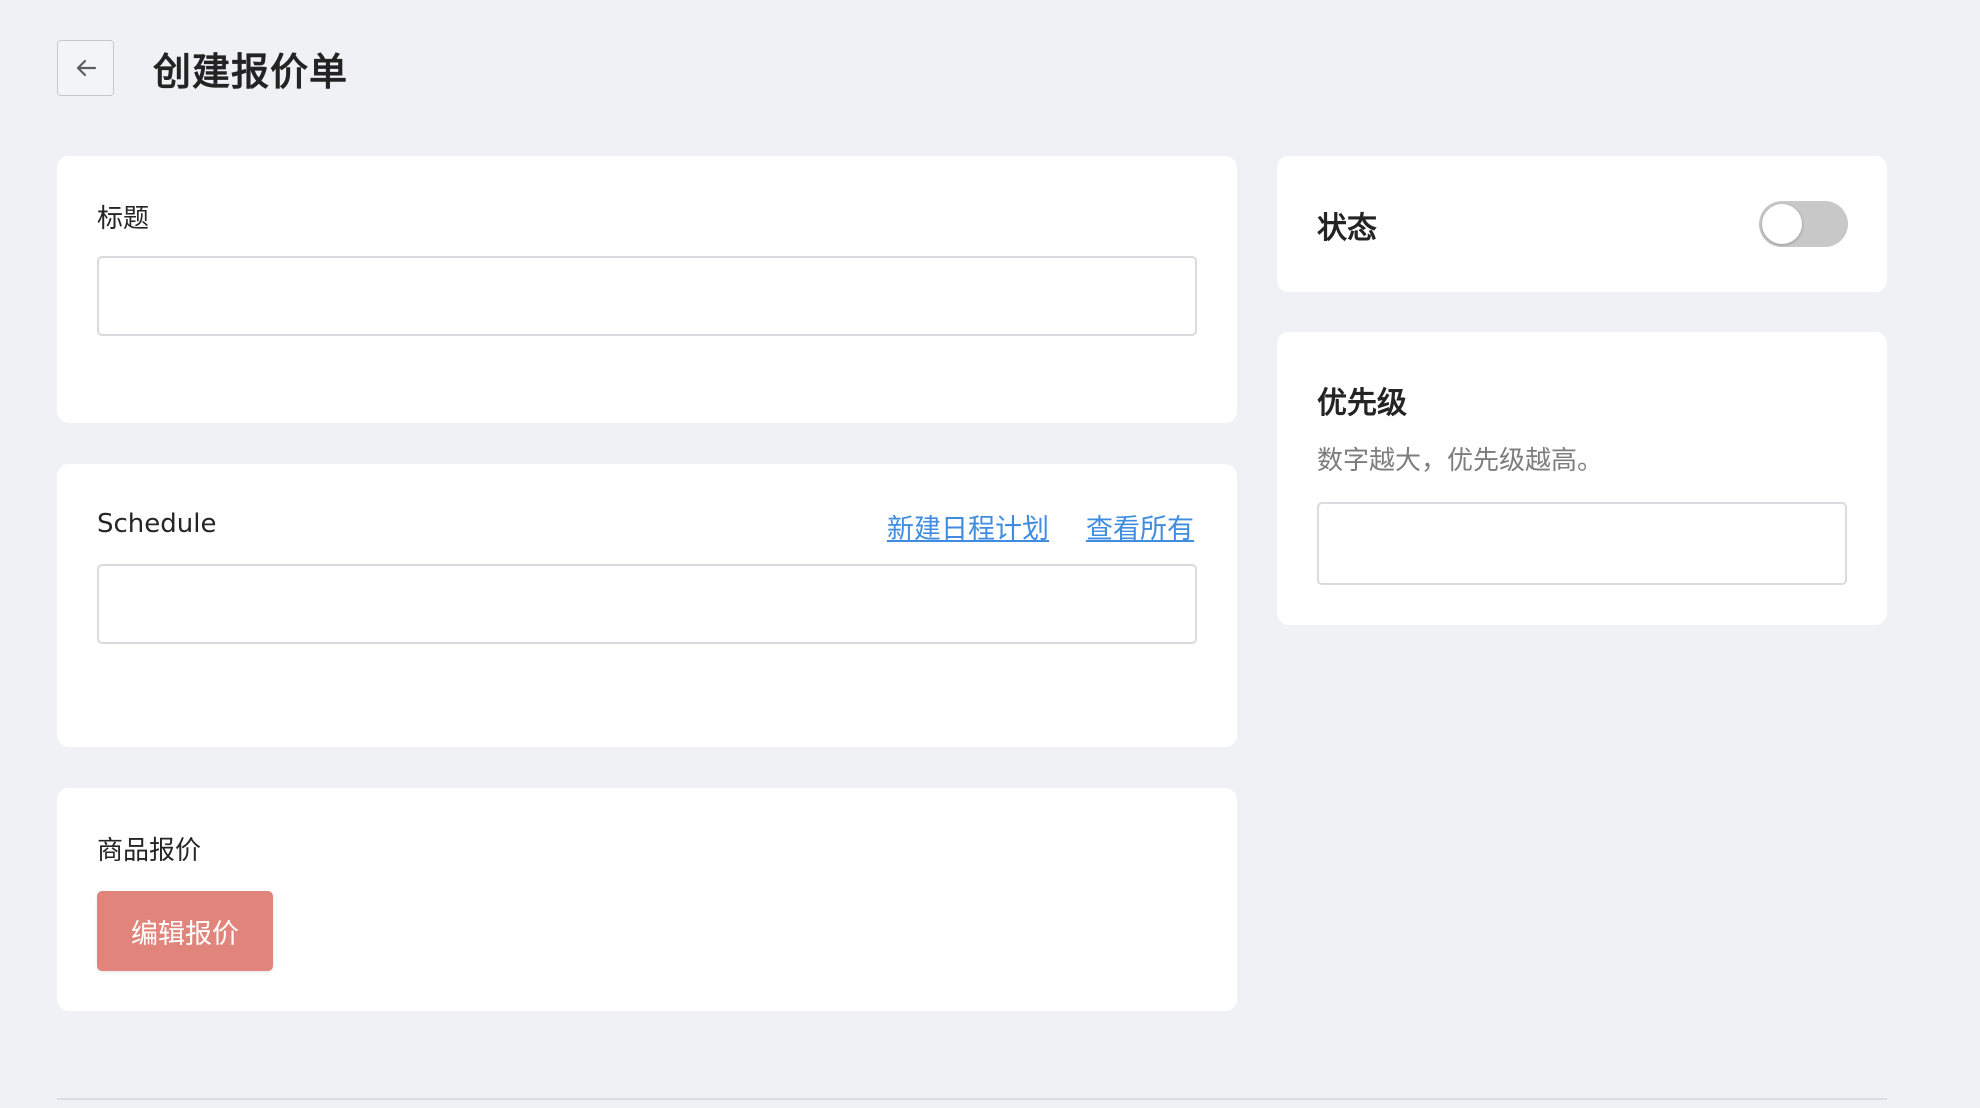 The image size is (1980, 1108). Describe the element at coordinates (123, 219) in the screenshot. I see `title-label: 标题` at that location.